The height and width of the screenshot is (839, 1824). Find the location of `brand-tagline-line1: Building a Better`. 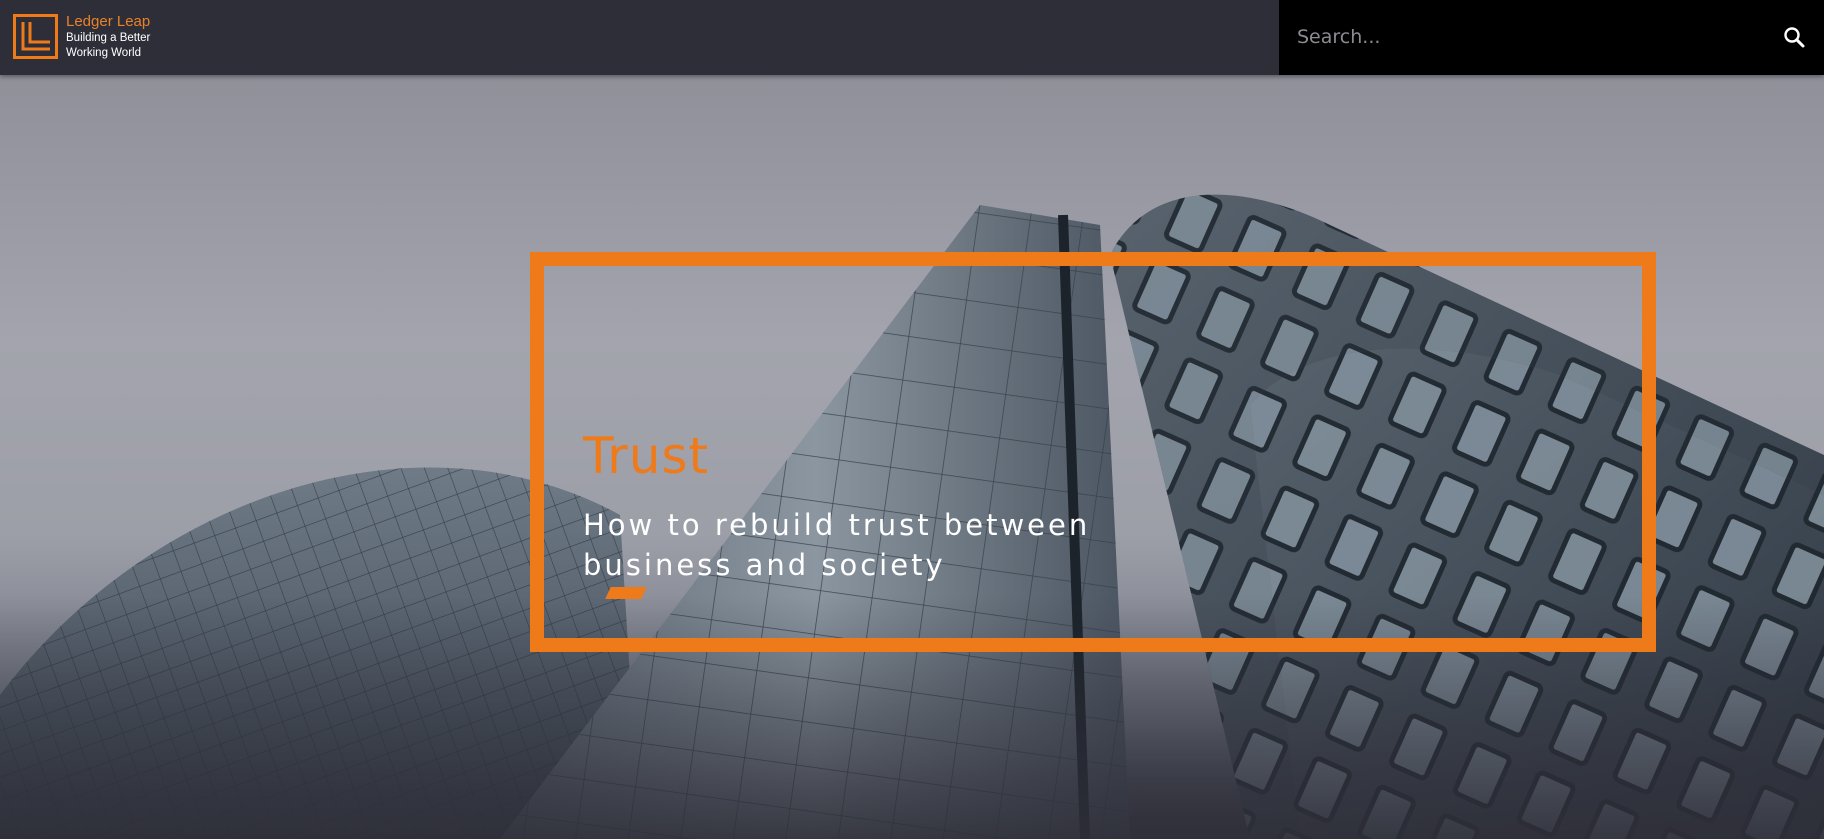

brand-tagline-line1: Building a Better is located at coordinates (108, 38).